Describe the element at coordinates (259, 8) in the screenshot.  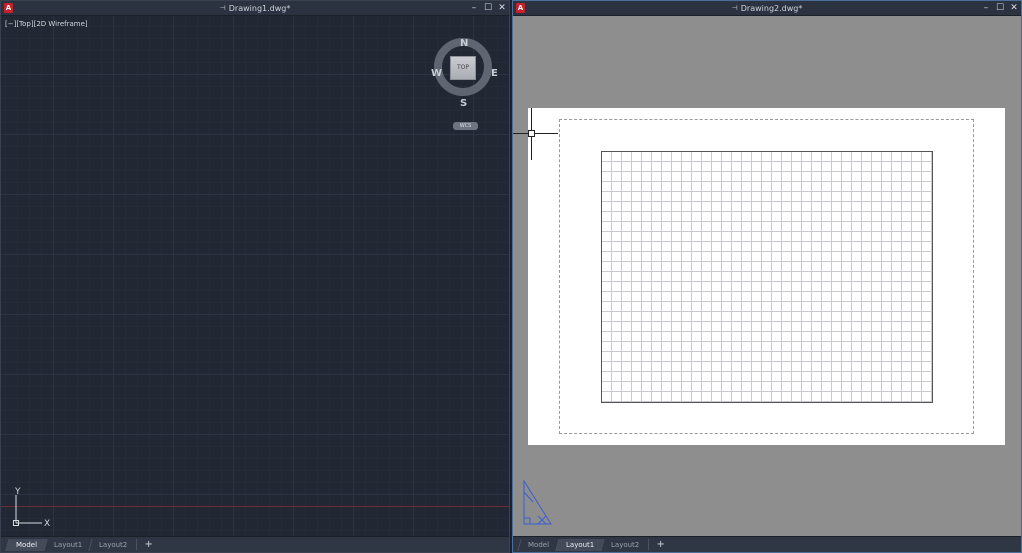
I see `window-title: Drawing1.dwg*` at that location.